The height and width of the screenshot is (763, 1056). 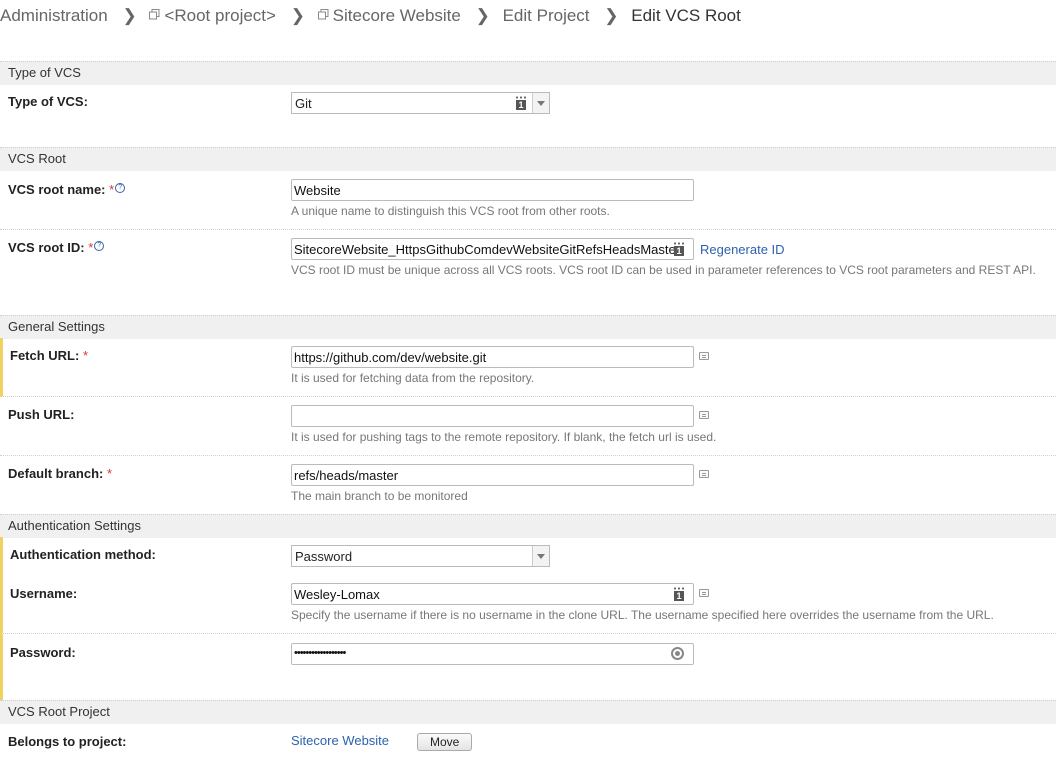 What do you see at coordinates (528, 116) in the screenshot?
I see `row-vcs-type: Type of VCS: Git 1` at bounding box center [528, 116].